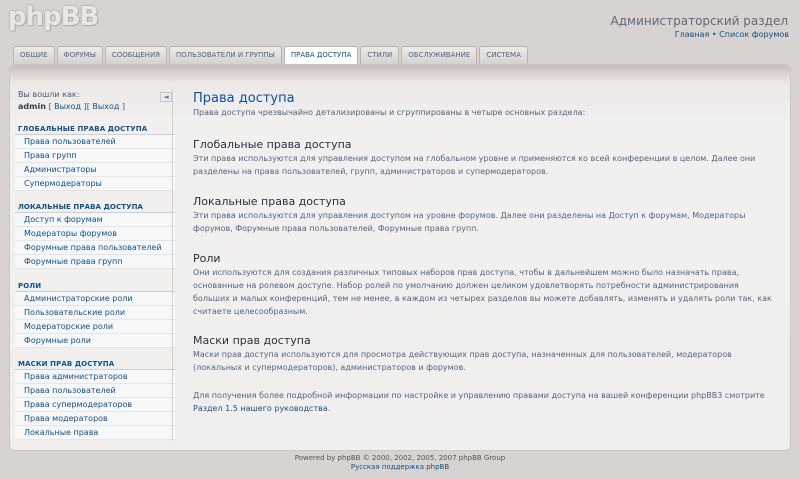  What do you see at coordinates (95, 142) in the screenshot?
I see `sidebar-item-user-permissions: Права пользователей` at bounding box center [95, 142].